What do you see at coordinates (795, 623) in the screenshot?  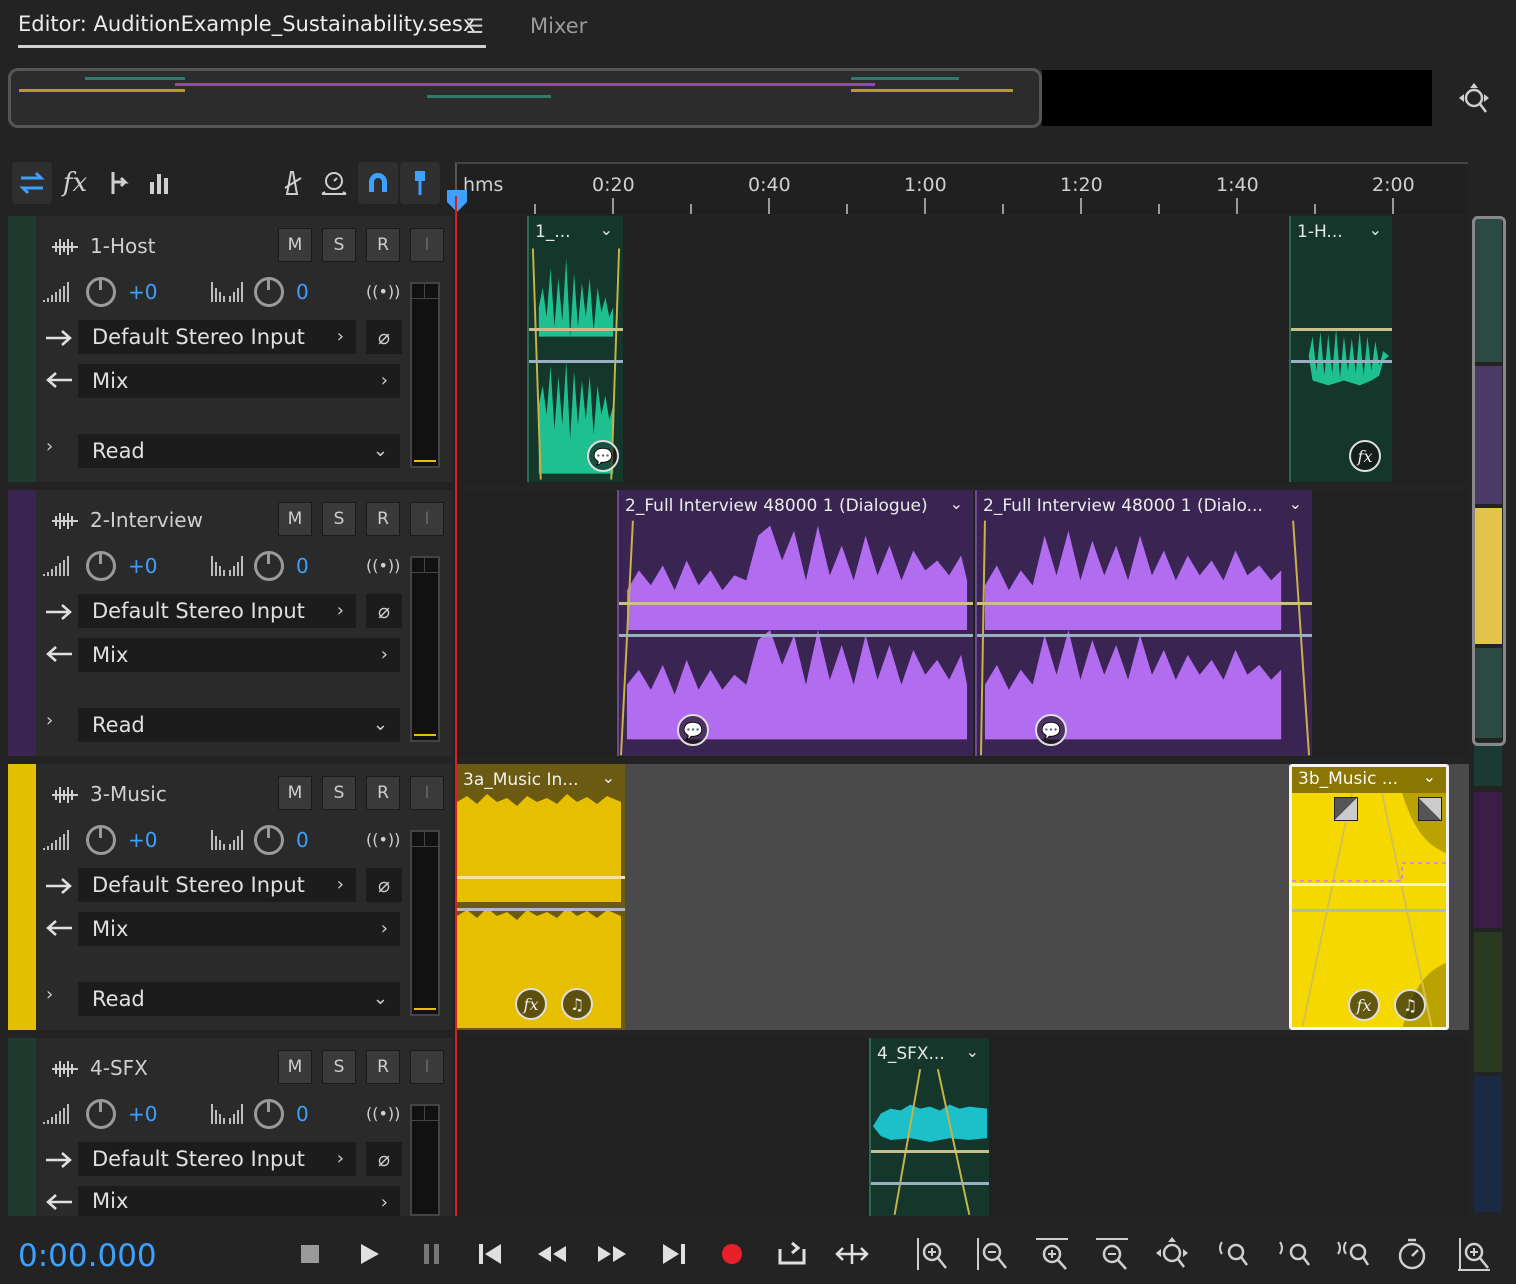 I see `clip-interview-a: 2_Full Interview 48000 1 (Dialogue) ⌄ 💬` at bounding box center [795, 623].